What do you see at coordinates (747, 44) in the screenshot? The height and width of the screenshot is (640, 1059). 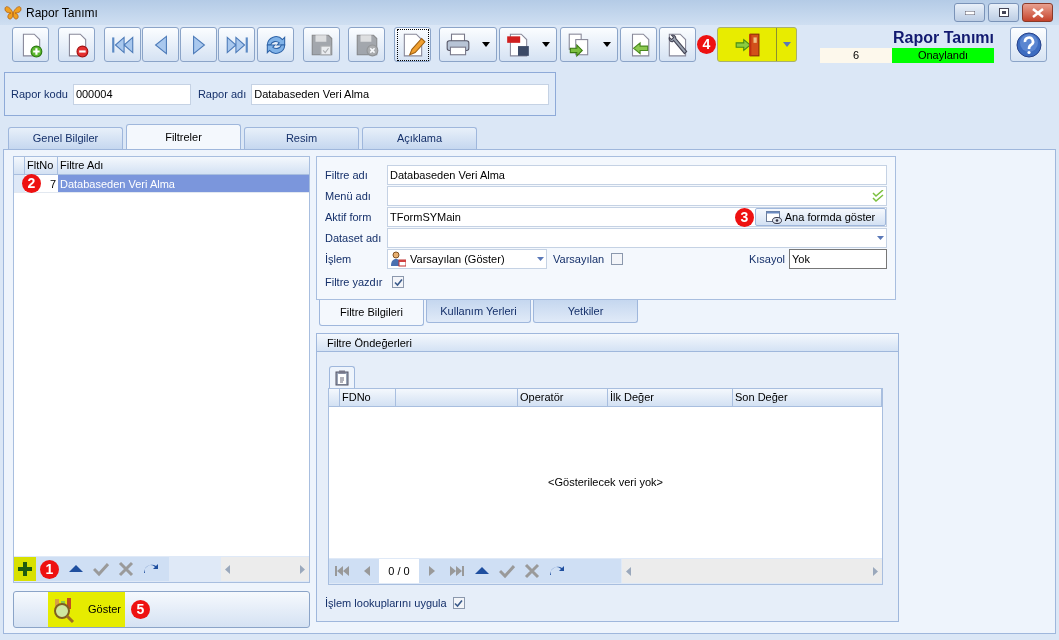 I see `exit-door-icon` at bounding box center [747, 44].